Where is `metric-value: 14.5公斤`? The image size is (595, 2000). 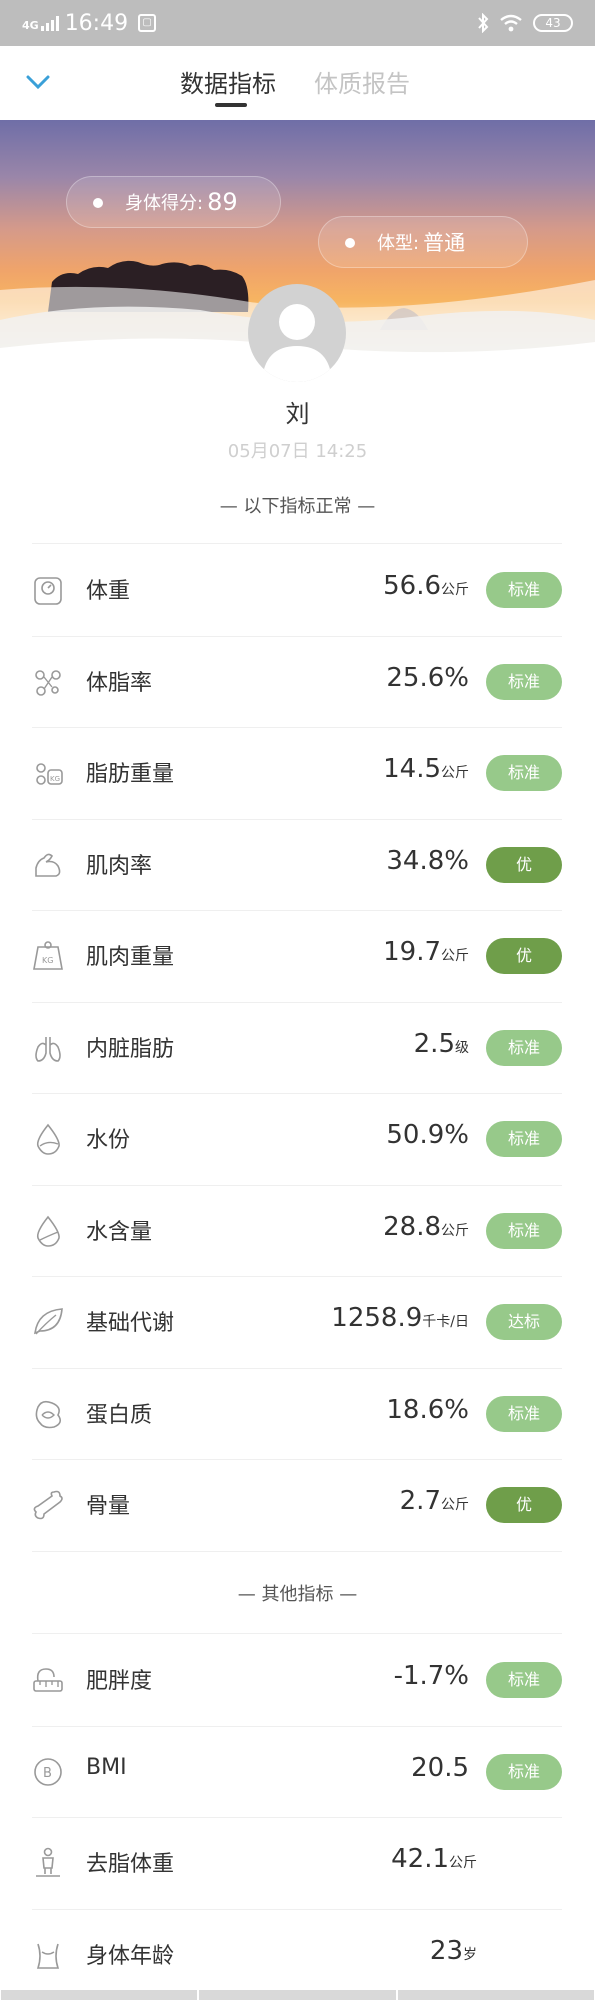 metric-value: 14.5公斤 is located at coordinates (426, 769).